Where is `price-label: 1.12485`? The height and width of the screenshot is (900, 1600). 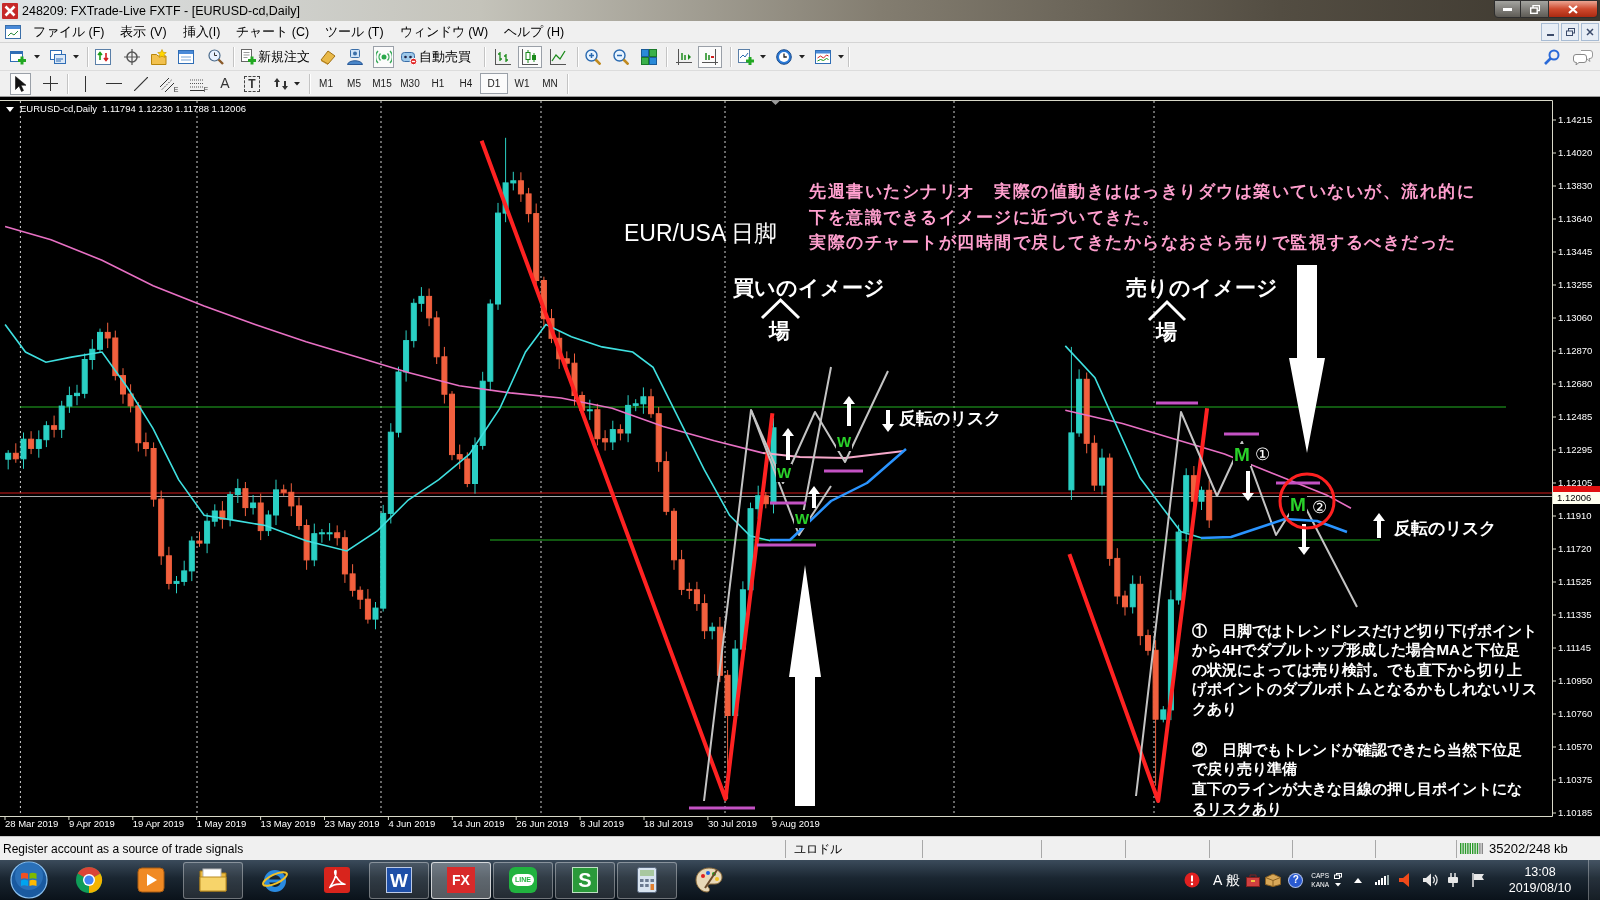
price-label: 1.12485 is located at coordinates (1575, 417).